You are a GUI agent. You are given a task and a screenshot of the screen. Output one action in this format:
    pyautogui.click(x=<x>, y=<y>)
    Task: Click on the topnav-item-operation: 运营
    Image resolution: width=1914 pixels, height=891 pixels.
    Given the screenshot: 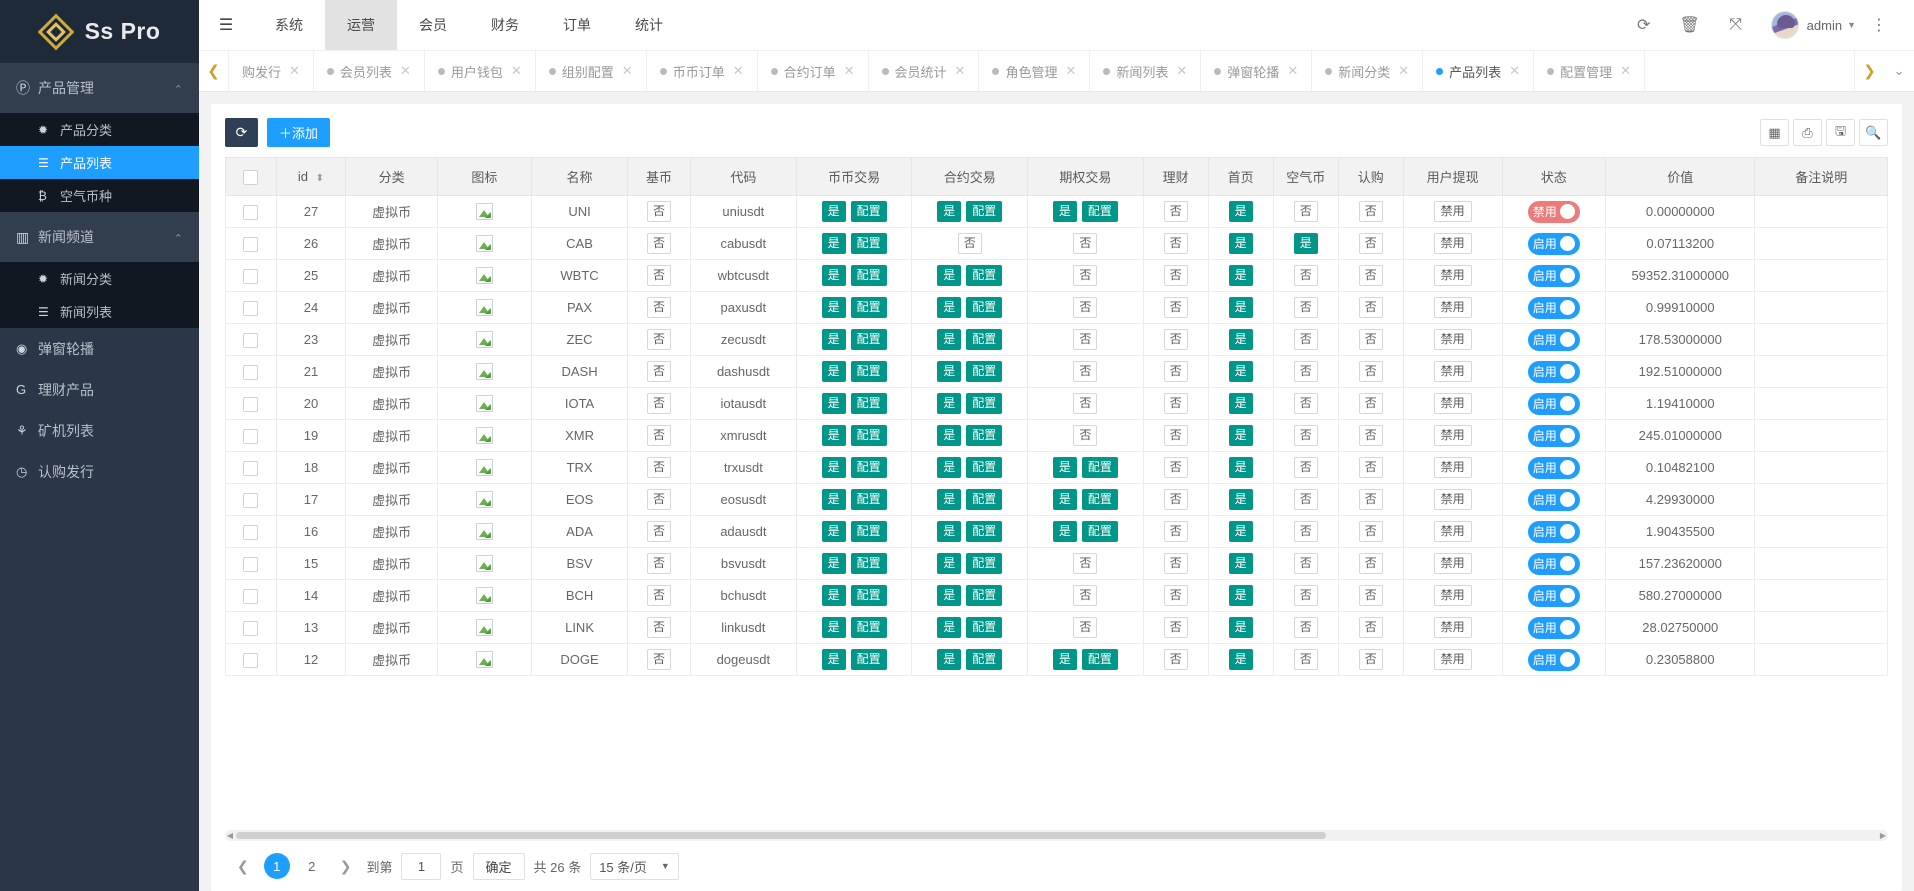 What is the action you would take?
    pyautogui.click(x=361, y=25)
    